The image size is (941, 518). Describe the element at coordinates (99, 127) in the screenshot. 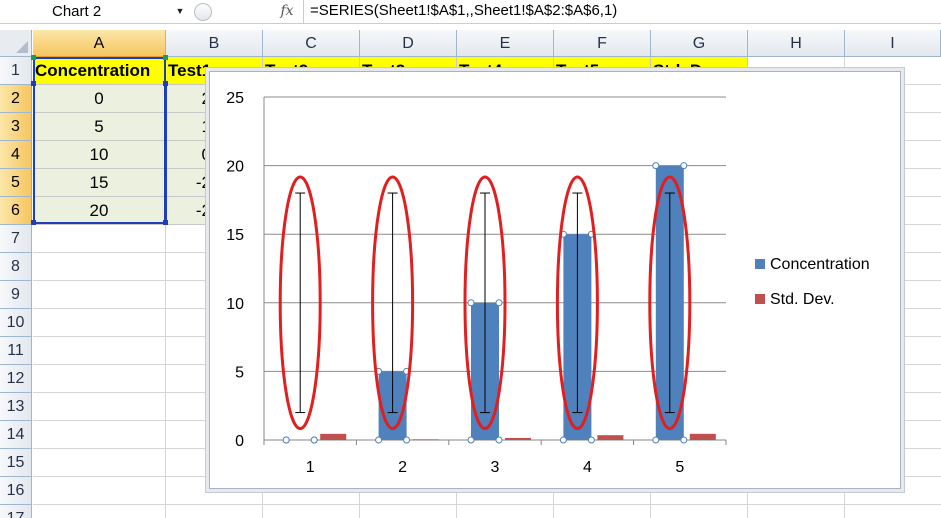

I see `cell-a3: 5` at that location.